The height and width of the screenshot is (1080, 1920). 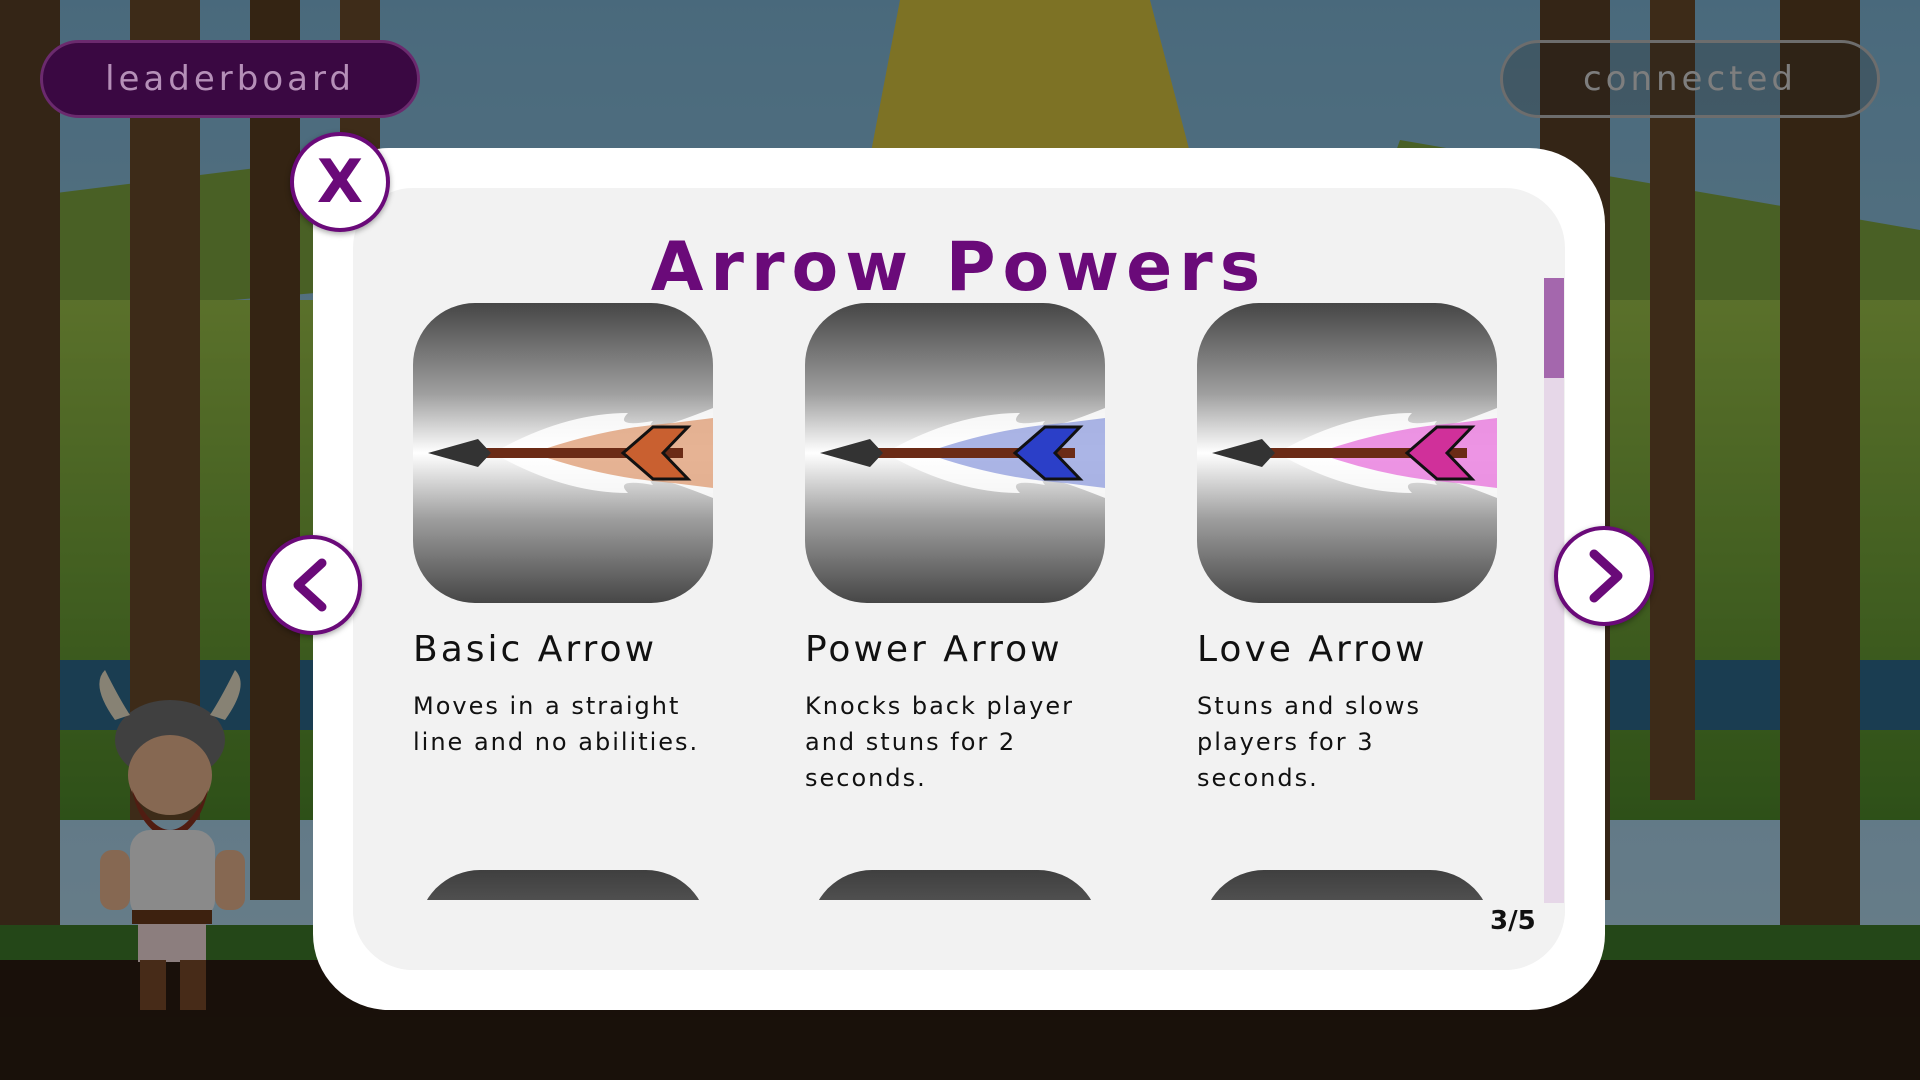 I want to click on modal-title: Arrow Powers, so click(x=959, y=267).